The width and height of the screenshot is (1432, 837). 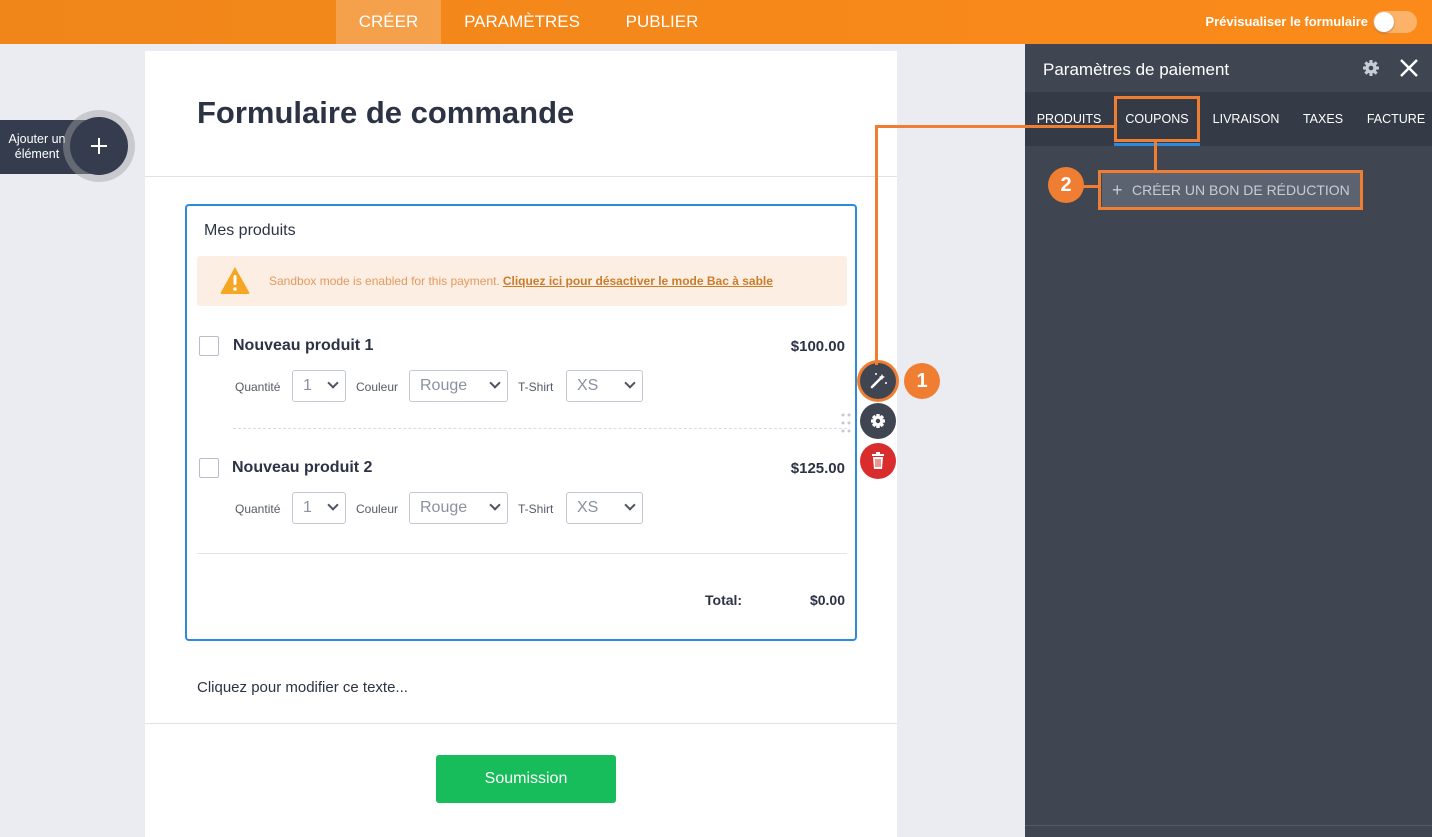 I want to click on magic-wand-icon, so click(x=878, y=381).